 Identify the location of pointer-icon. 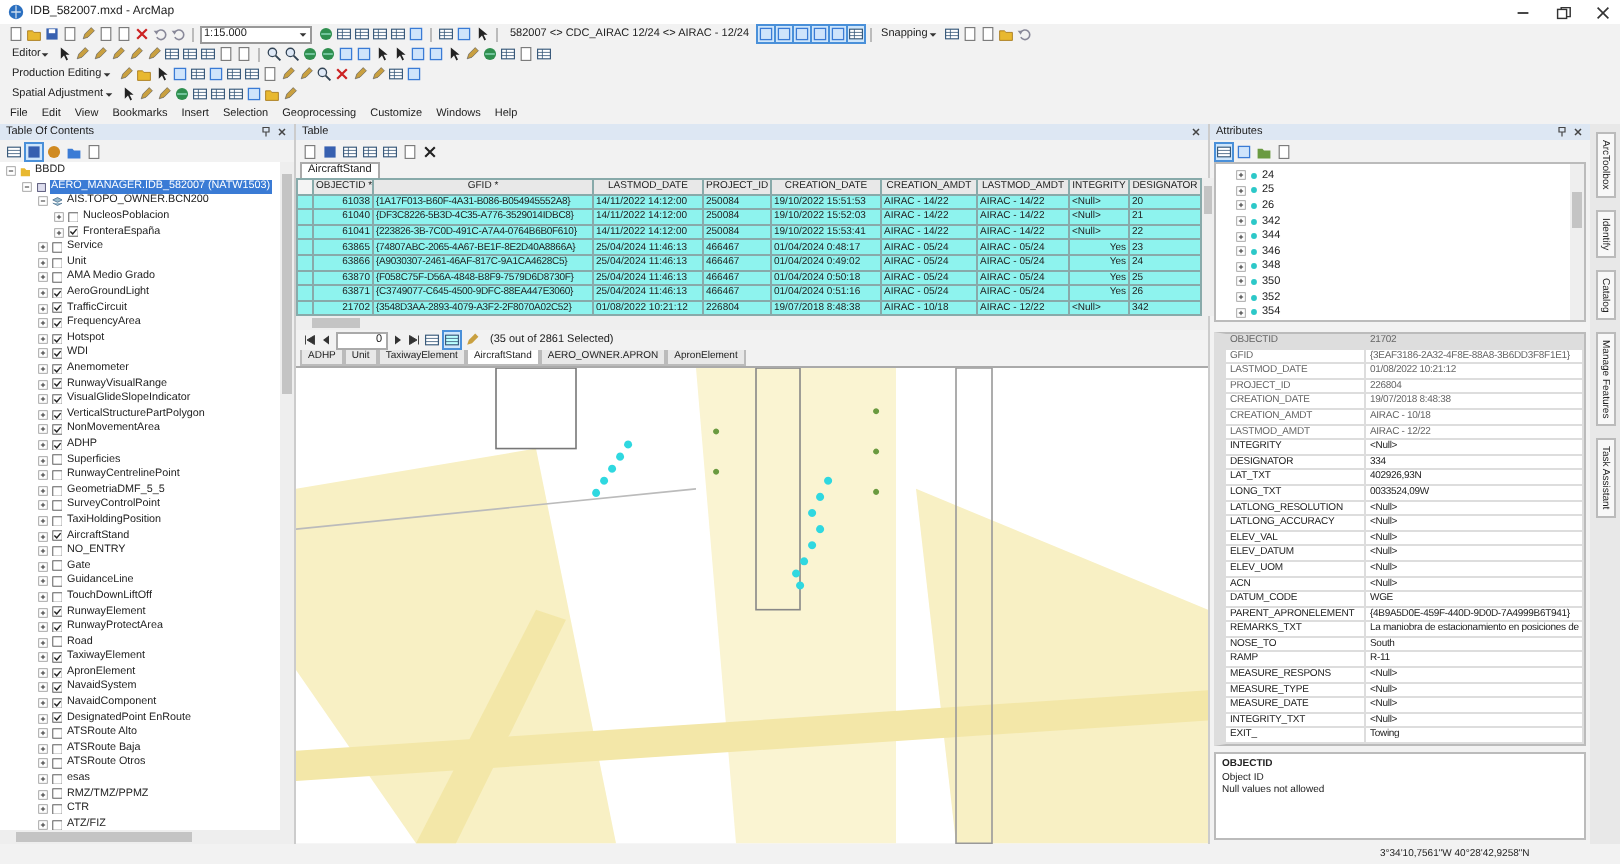
(64, 54).